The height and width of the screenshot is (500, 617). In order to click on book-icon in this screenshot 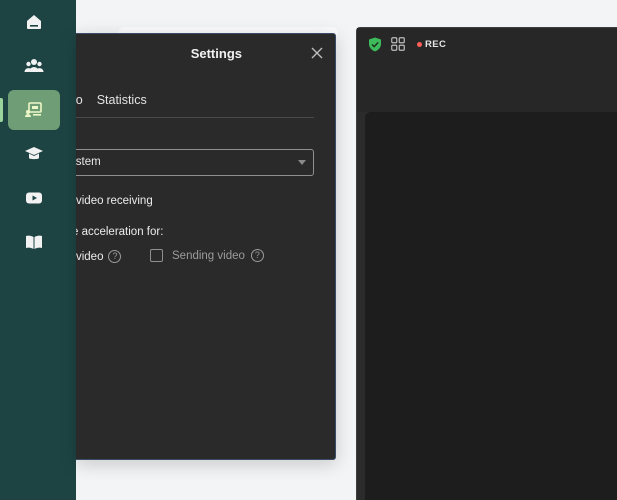, I will do `click(34, 242)`.